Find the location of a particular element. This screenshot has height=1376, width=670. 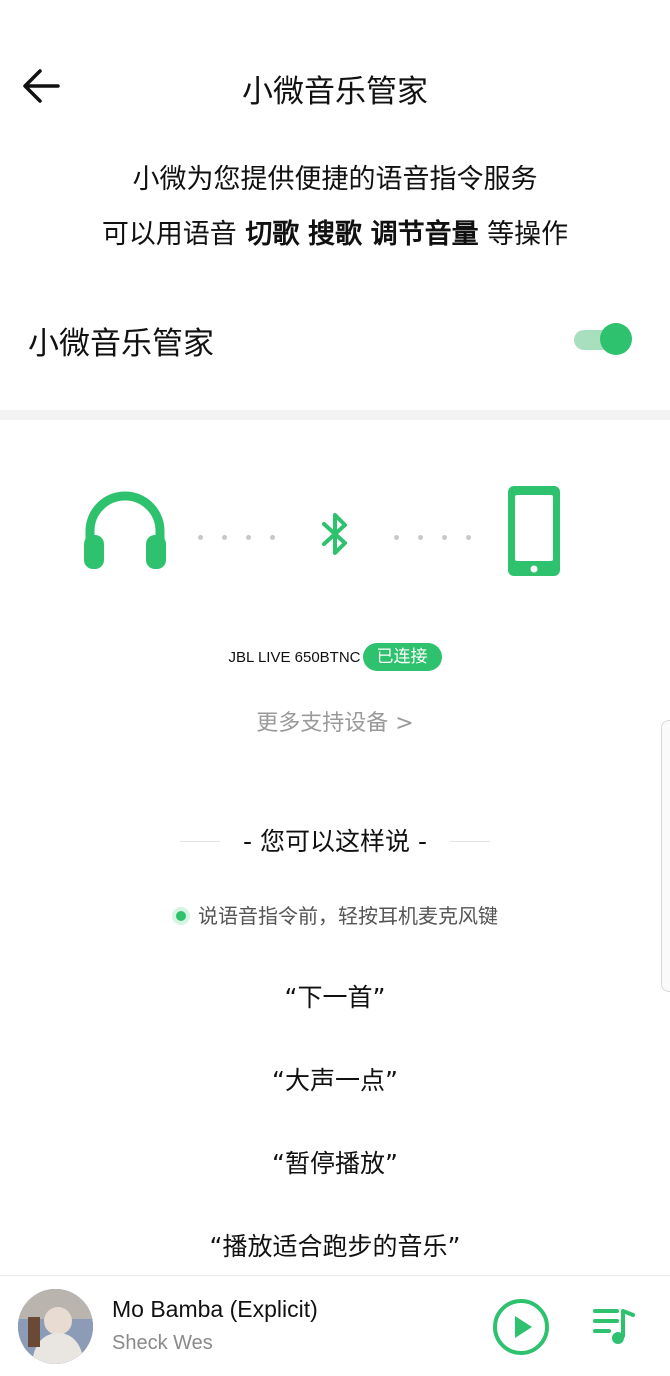

example-command: “大声一点” is located at coordinates (335, 1080).